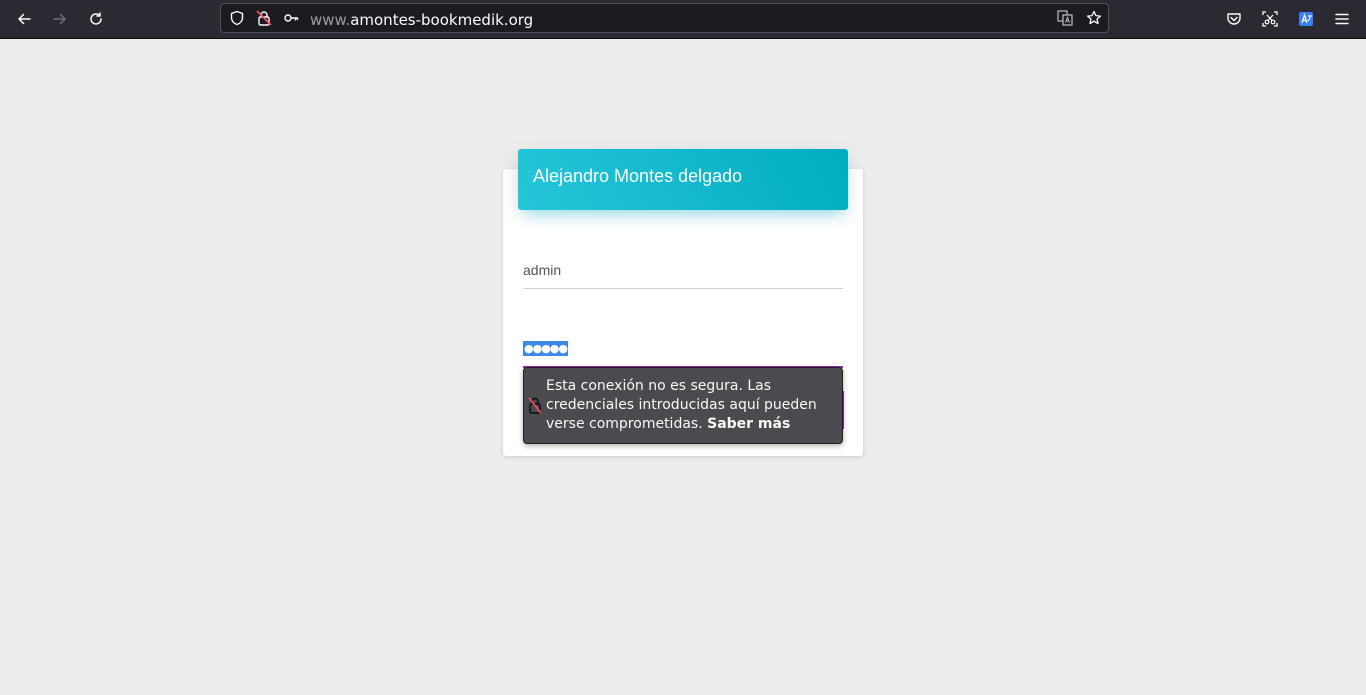 The height and width of the screenshot is (695, 1366). Describe the element at coordinates (1306, 19) in the screenshot. I see `translate-extension-icon` at that location.